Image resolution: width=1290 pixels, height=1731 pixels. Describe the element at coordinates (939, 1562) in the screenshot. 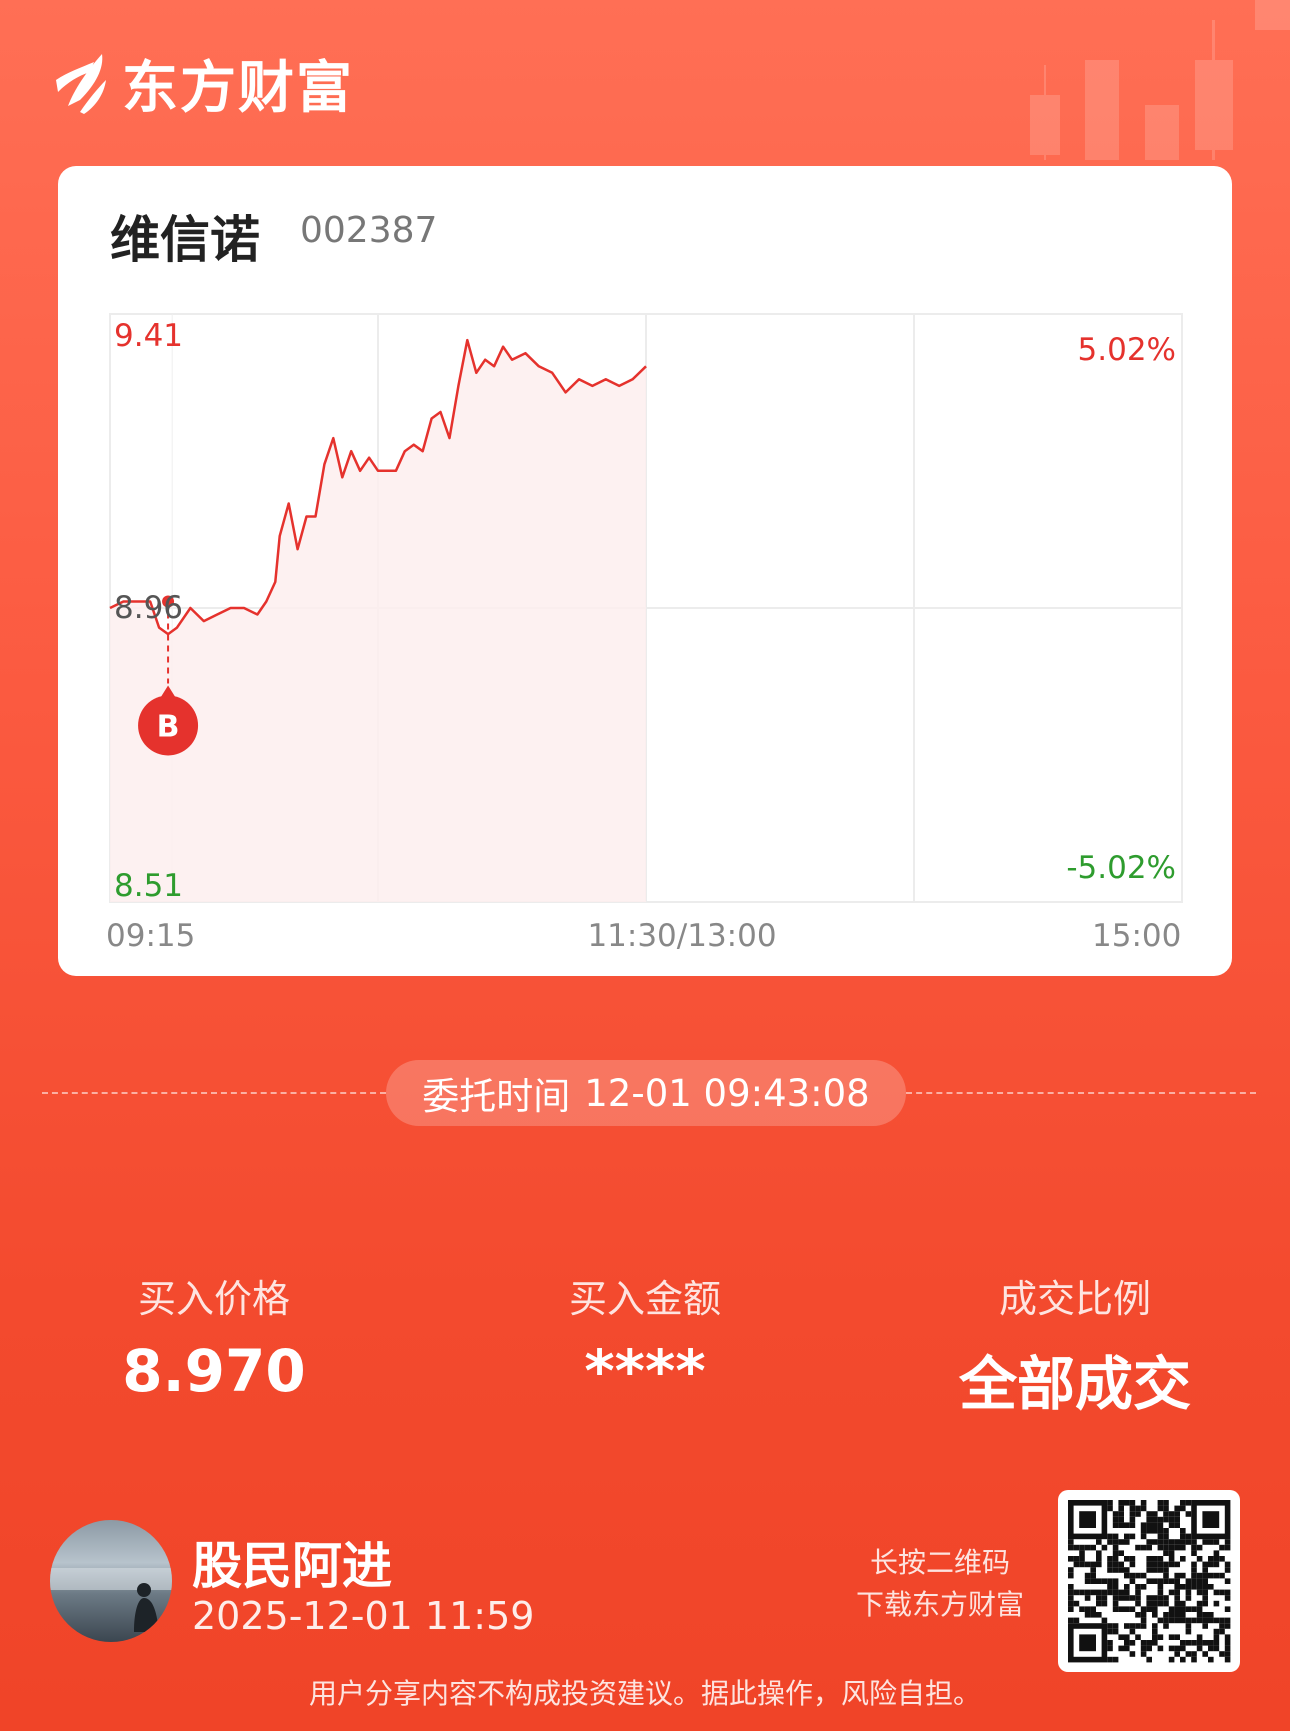

I see `qr-hint-line1: 长按二维码` at that location.